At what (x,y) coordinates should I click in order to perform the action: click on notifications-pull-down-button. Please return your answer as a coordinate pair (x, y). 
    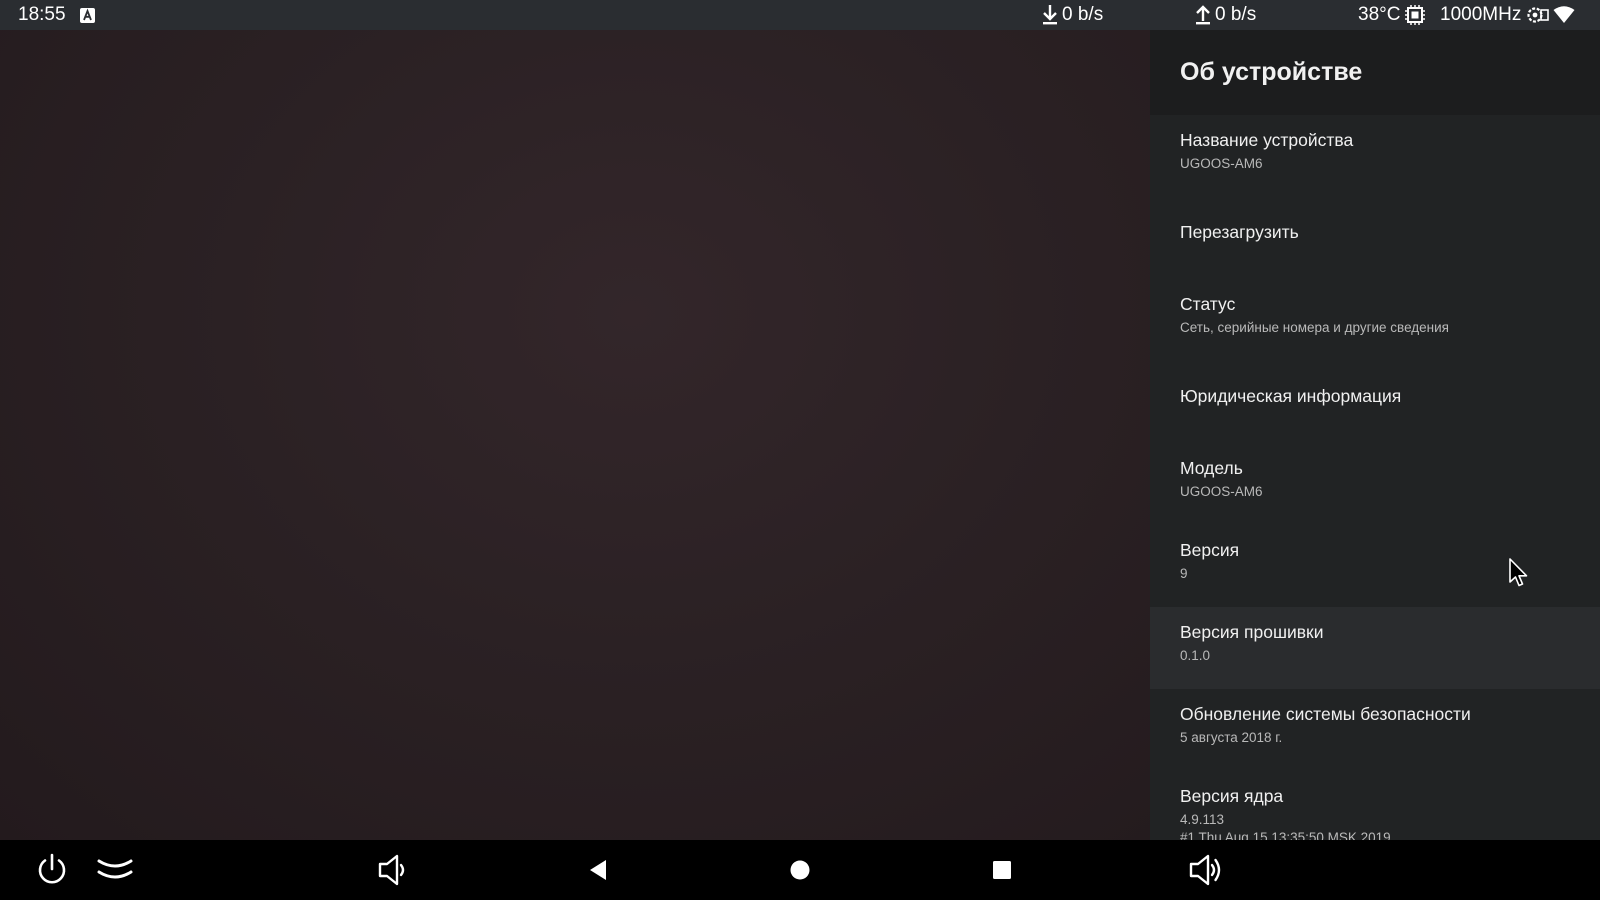
    Looking at the image, I should click on (115, 870).